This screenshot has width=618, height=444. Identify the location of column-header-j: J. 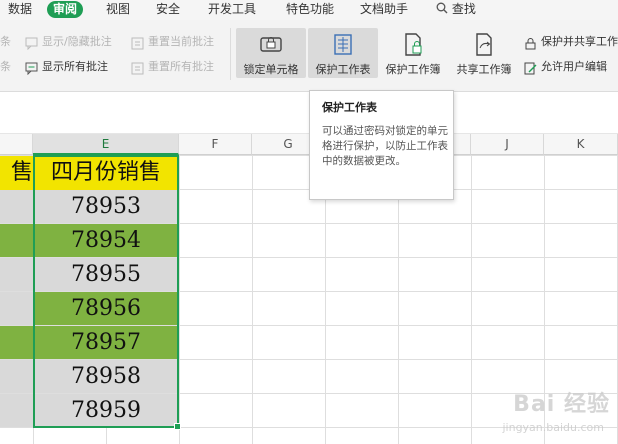
(507, 144).